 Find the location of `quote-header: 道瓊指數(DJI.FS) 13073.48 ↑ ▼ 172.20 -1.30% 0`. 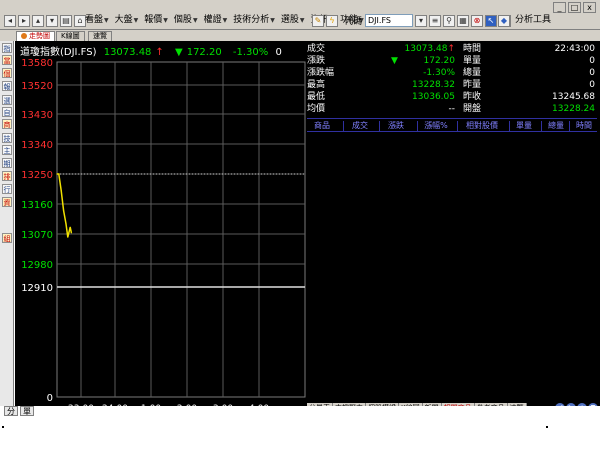

quote-header: 道瓊指數(DJI.FS) 13073.48 ↑ ▼ 172.20 -1.30% 0 is located at coordinates (153, 50).